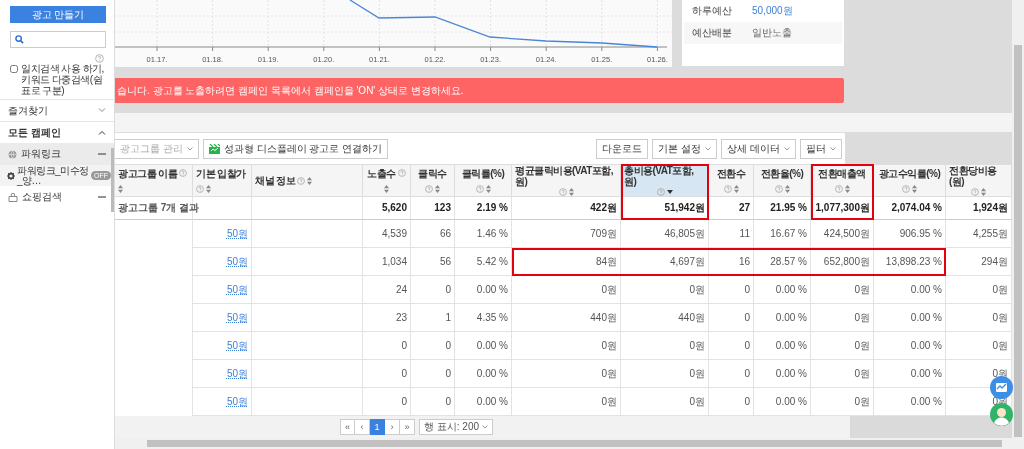  Describe the element at coordinates (731, 234) in the screenshot. I see `table-cell: 11` at that location.